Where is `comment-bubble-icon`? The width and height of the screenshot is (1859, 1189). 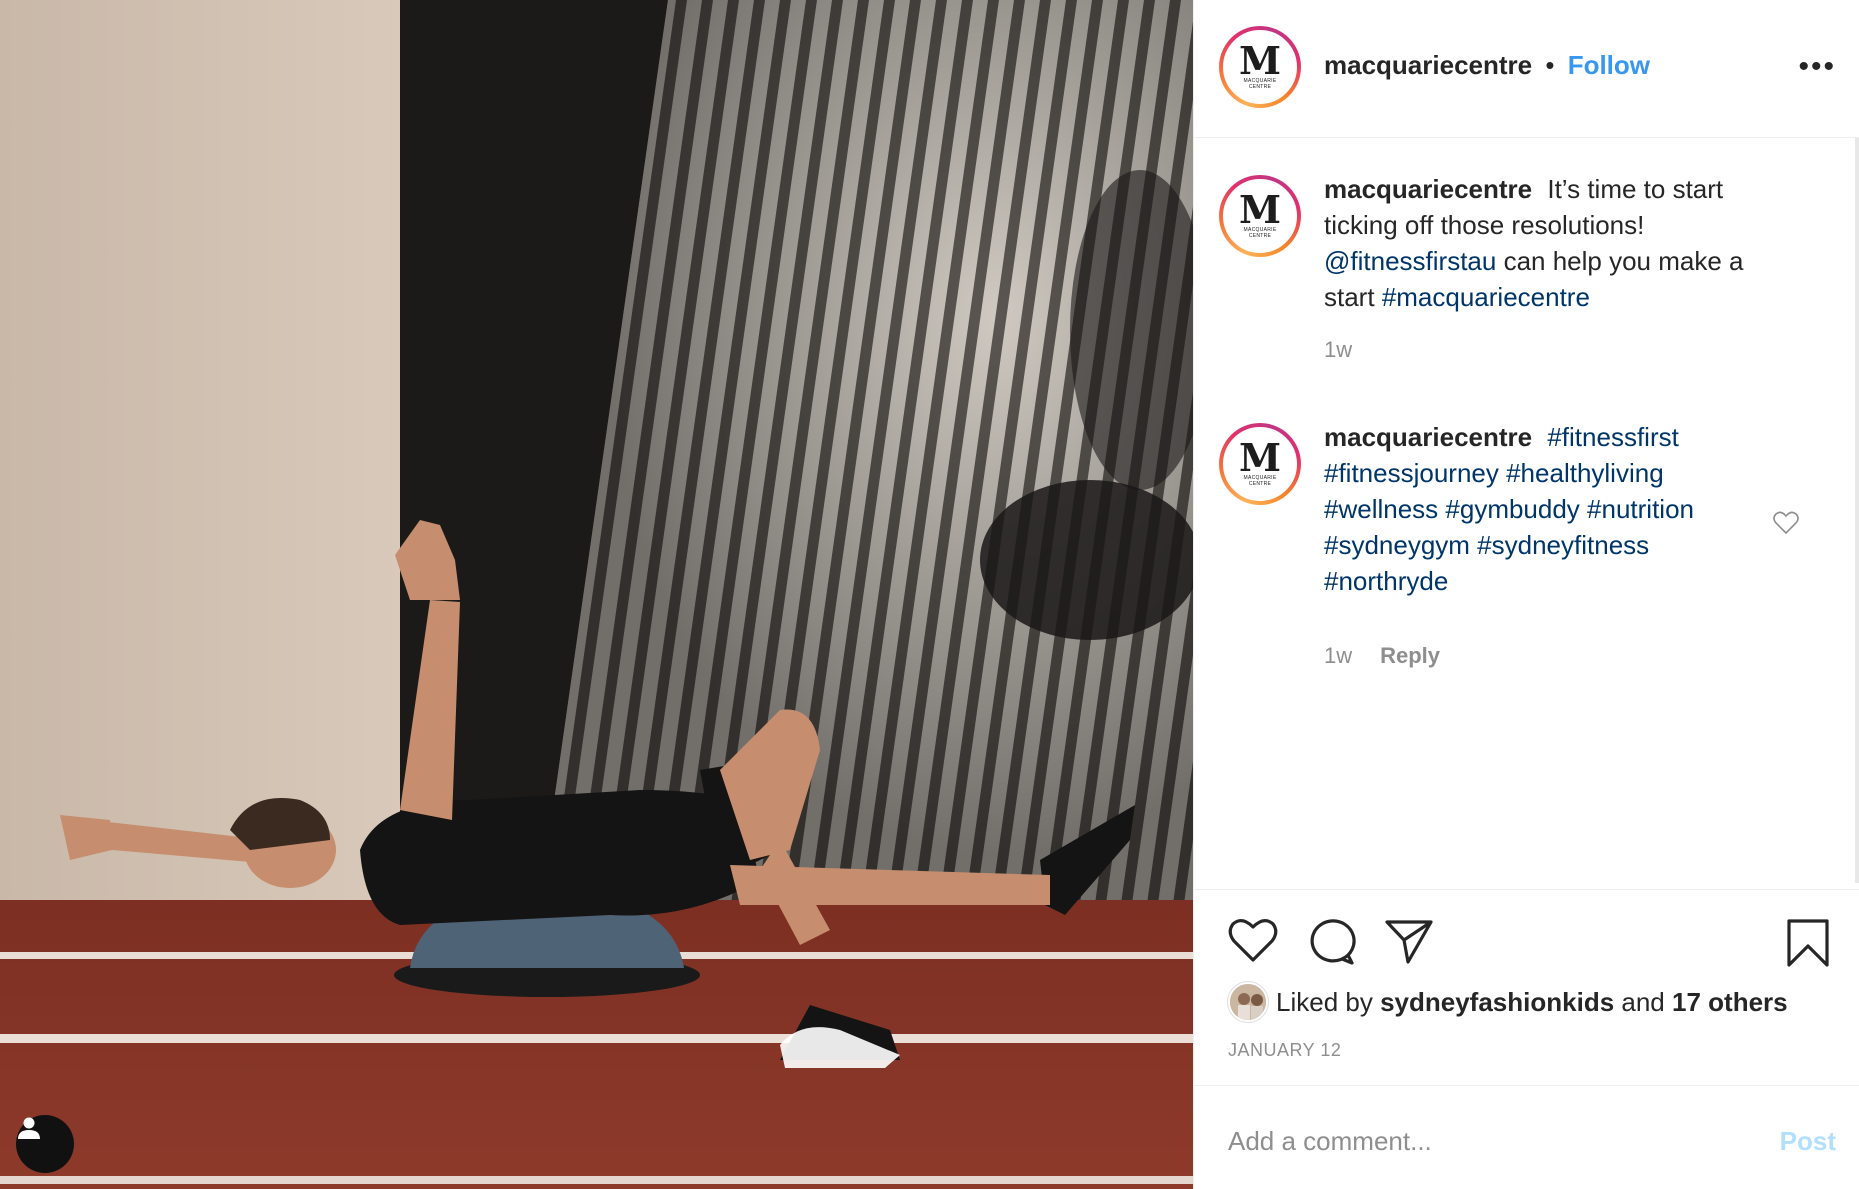 comment-bubble-icon is located at coordinates (1333, 942).